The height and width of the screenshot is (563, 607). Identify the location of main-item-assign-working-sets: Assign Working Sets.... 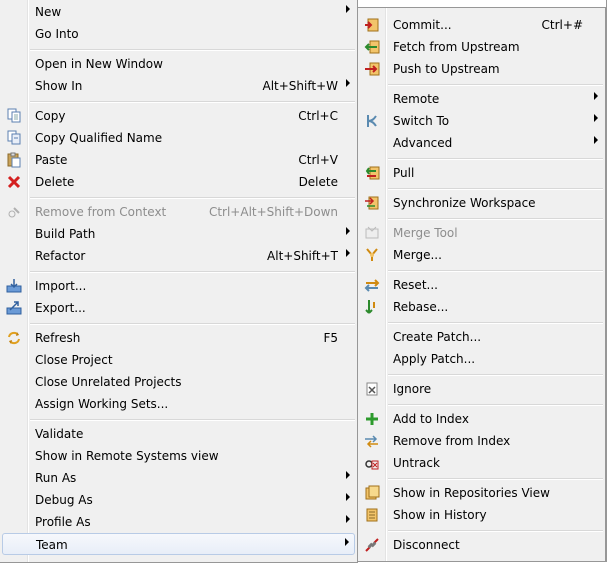
(178, 404).